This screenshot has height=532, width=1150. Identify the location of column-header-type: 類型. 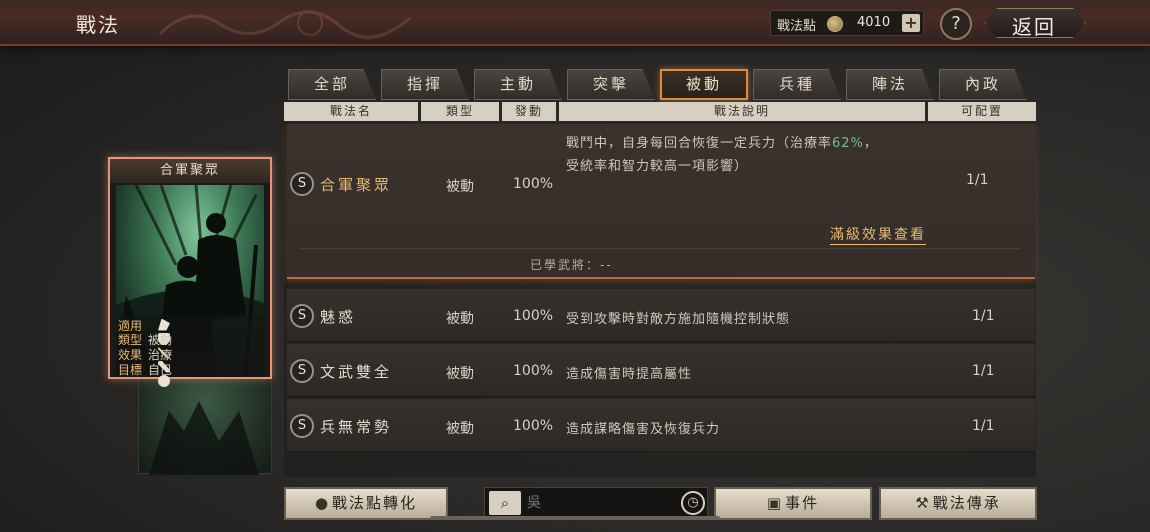
(460, 111).